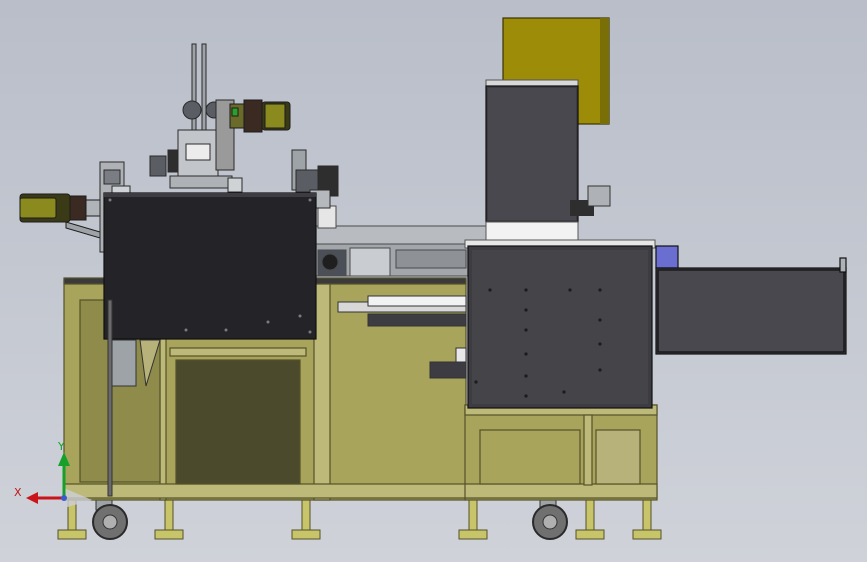 Image resolution: width=867 pixels, height=562 pixels. Describe the element at coordinates (61, 446) in the screenshot. I see `triad-y-label: Y` at that location.